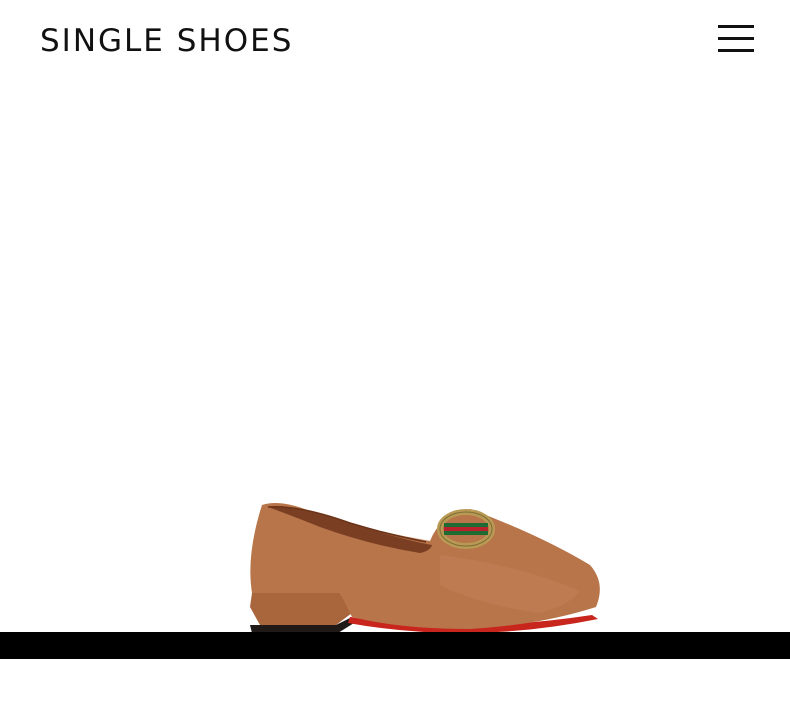 The height and width of the screenshot is (703, 790). I want to click on menu-button, so click(736, 40).